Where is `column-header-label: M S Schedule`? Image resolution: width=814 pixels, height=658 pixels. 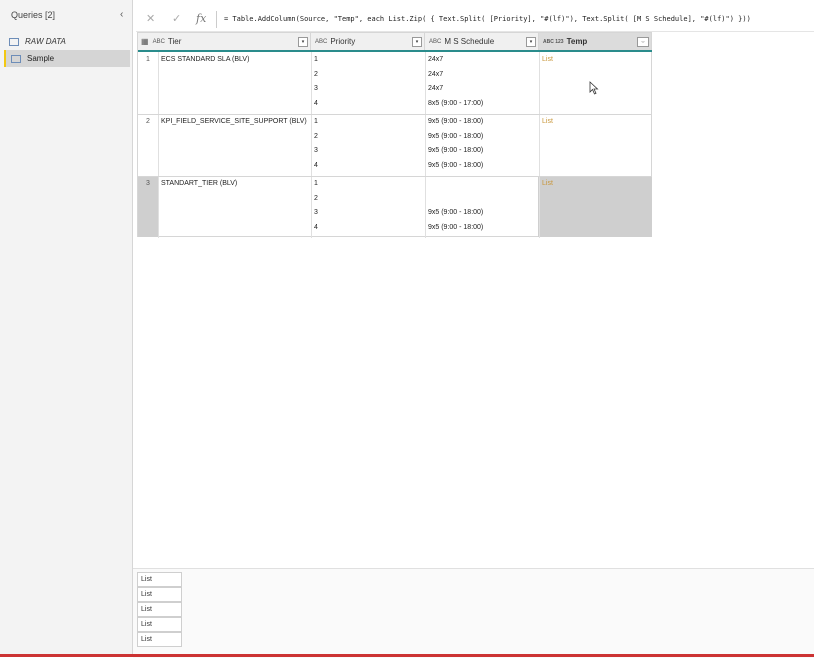
column-header-label: M S Schedule is located at coordinates (469, 41).